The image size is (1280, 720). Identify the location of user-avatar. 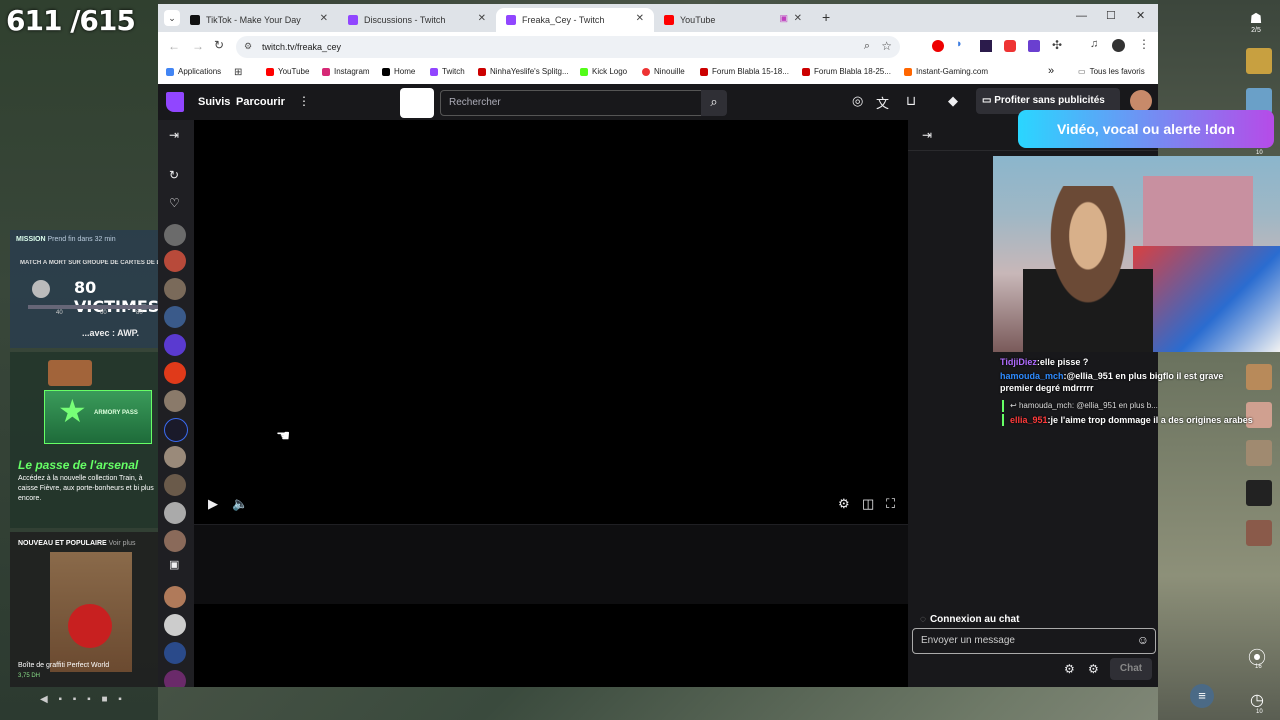
(1141, 101).